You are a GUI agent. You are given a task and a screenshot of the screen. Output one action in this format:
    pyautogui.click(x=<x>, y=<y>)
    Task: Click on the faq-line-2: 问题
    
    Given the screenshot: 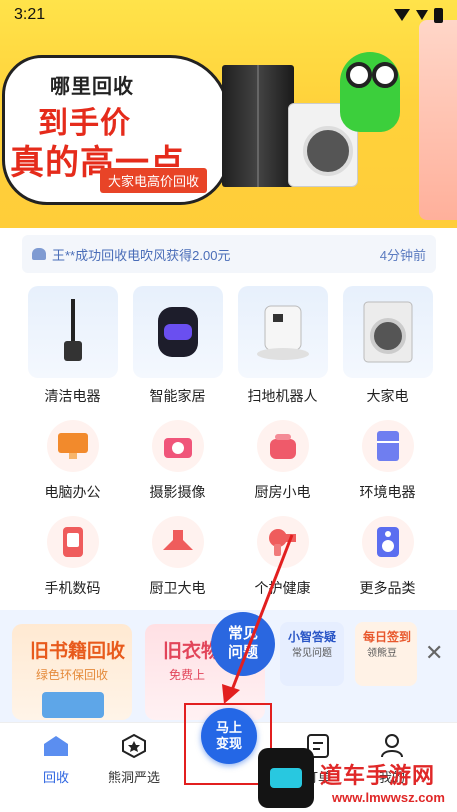 What is the action you would take?
    pyautogui.click(x=242, y=652)
    